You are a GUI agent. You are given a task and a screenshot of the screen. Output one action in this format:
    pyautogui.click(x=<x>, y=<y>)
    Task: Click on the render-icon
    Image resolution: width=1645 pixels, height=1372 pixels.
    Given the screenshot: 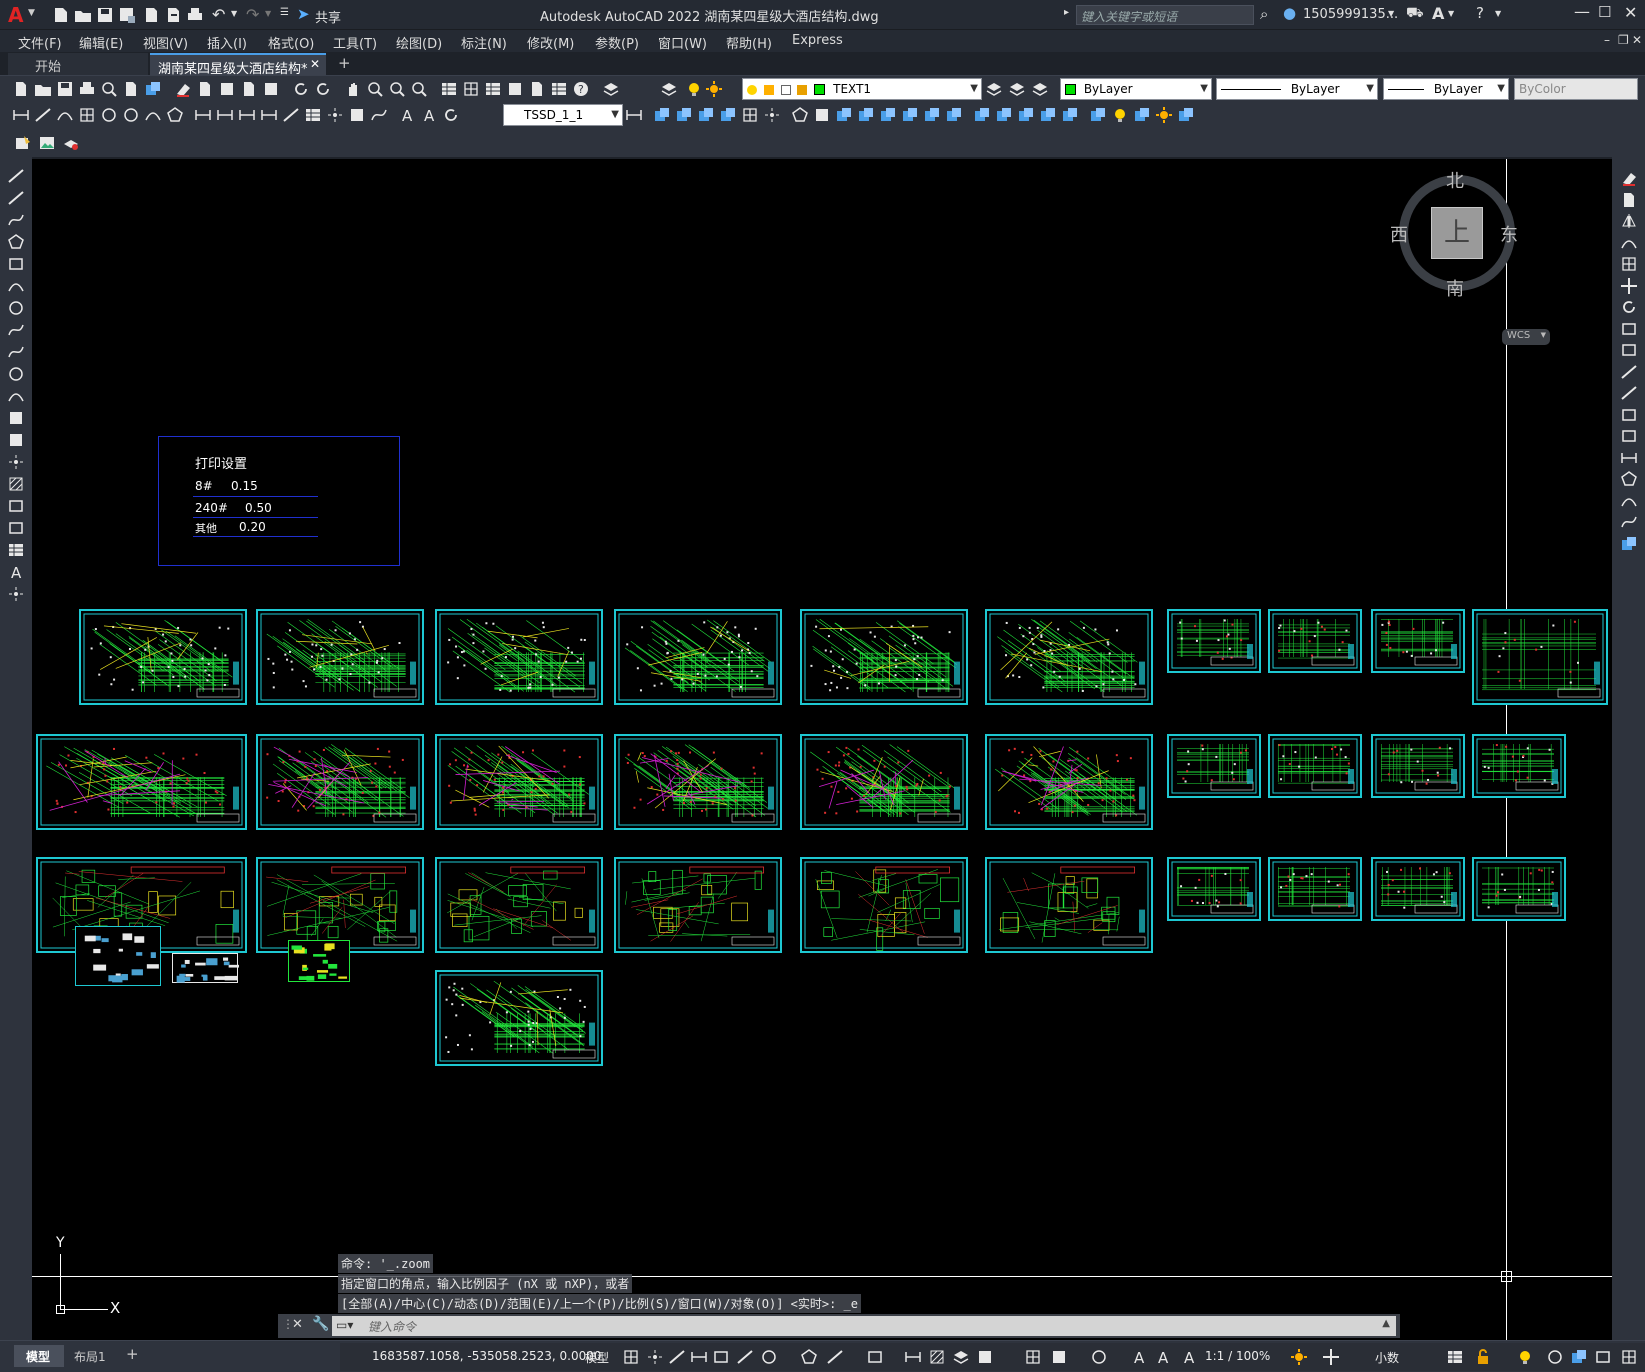 What is the action you would take?
    pyautogui.click(x=1098, y=115)
    